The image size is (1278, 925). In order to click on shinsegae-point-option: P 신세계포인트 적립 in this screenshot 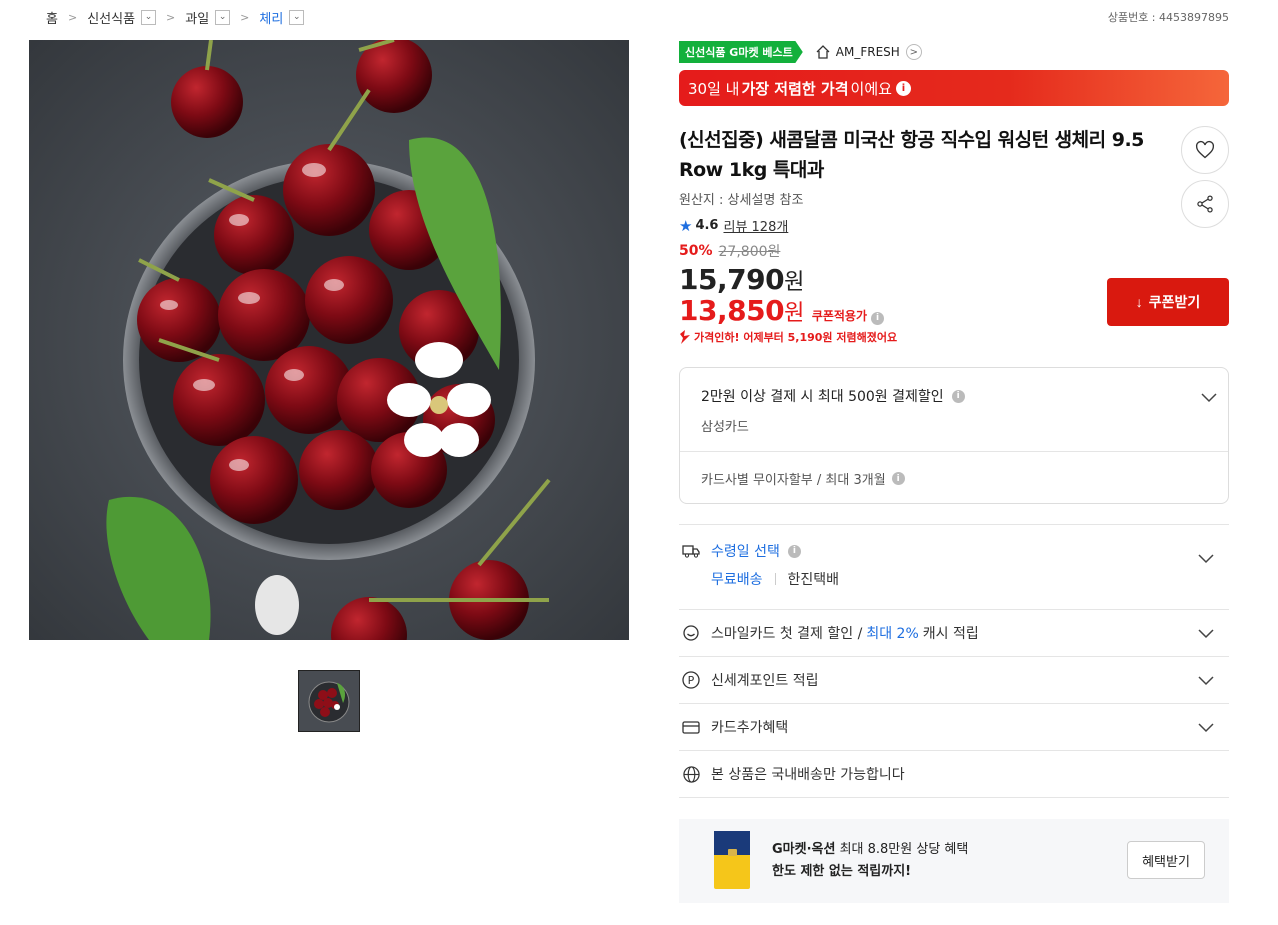, I will do `click(954, 680)`.